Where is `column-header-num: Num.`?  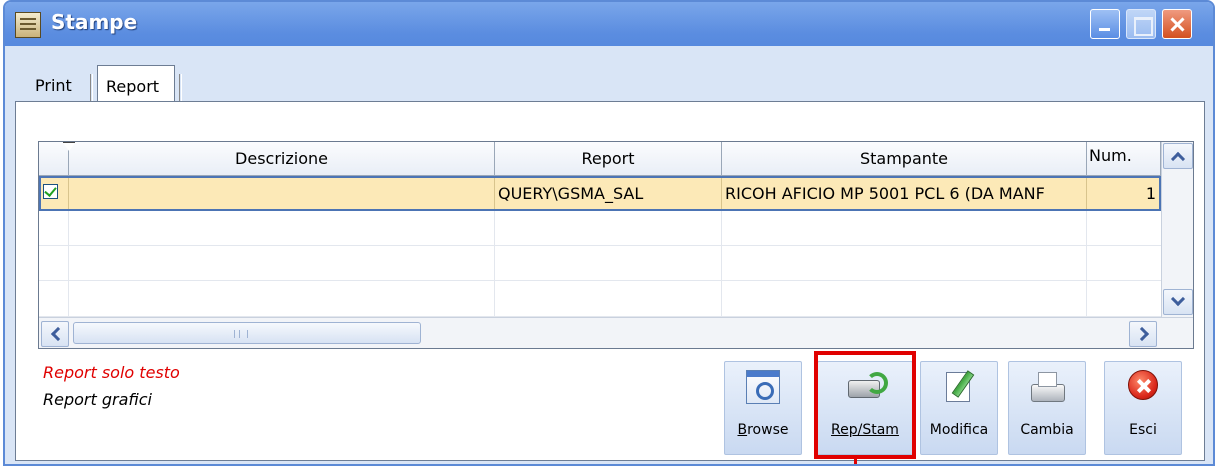
column-header-num: Num. is located at coordinates (1124, 159).